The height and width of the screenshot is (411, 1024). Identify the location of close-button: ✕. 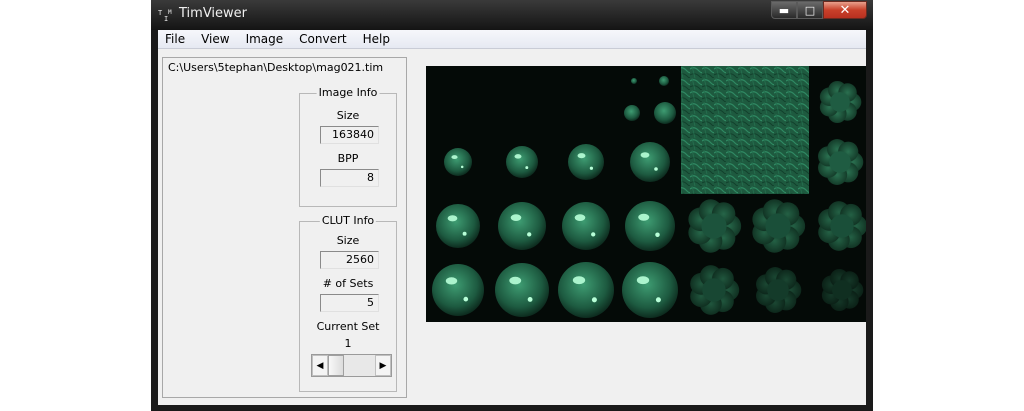
(845, 10).